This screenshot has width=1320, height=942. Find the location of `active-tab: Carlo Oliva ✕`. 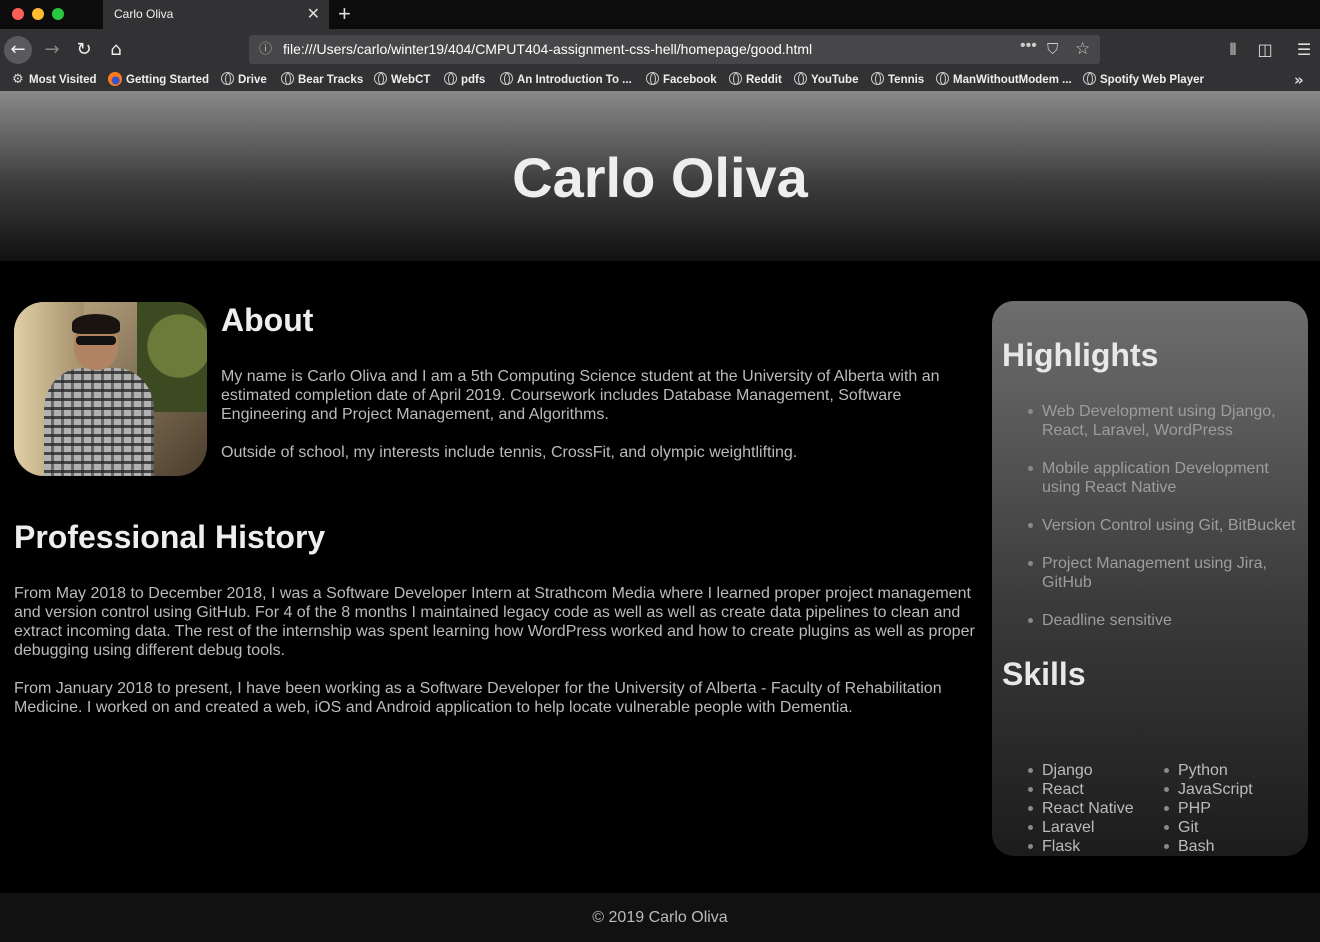

active-tab: Carlo Oliva ✕ is located at coordinates (216, 14).